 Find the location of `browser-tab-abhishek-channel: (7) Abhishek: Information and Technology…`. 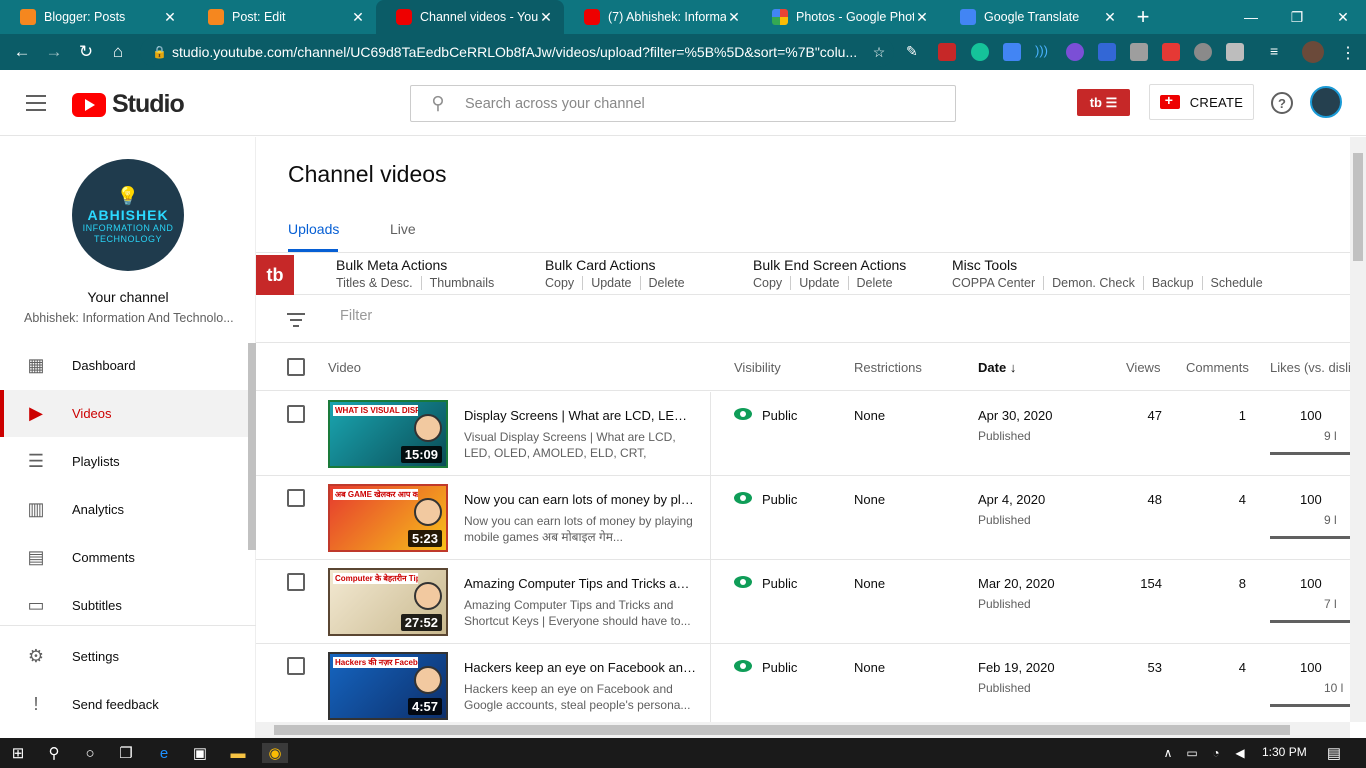

browser-tab-abhishek-channel: (7) Abhishek: Information and Technology… is located at coordinates (658, 17).